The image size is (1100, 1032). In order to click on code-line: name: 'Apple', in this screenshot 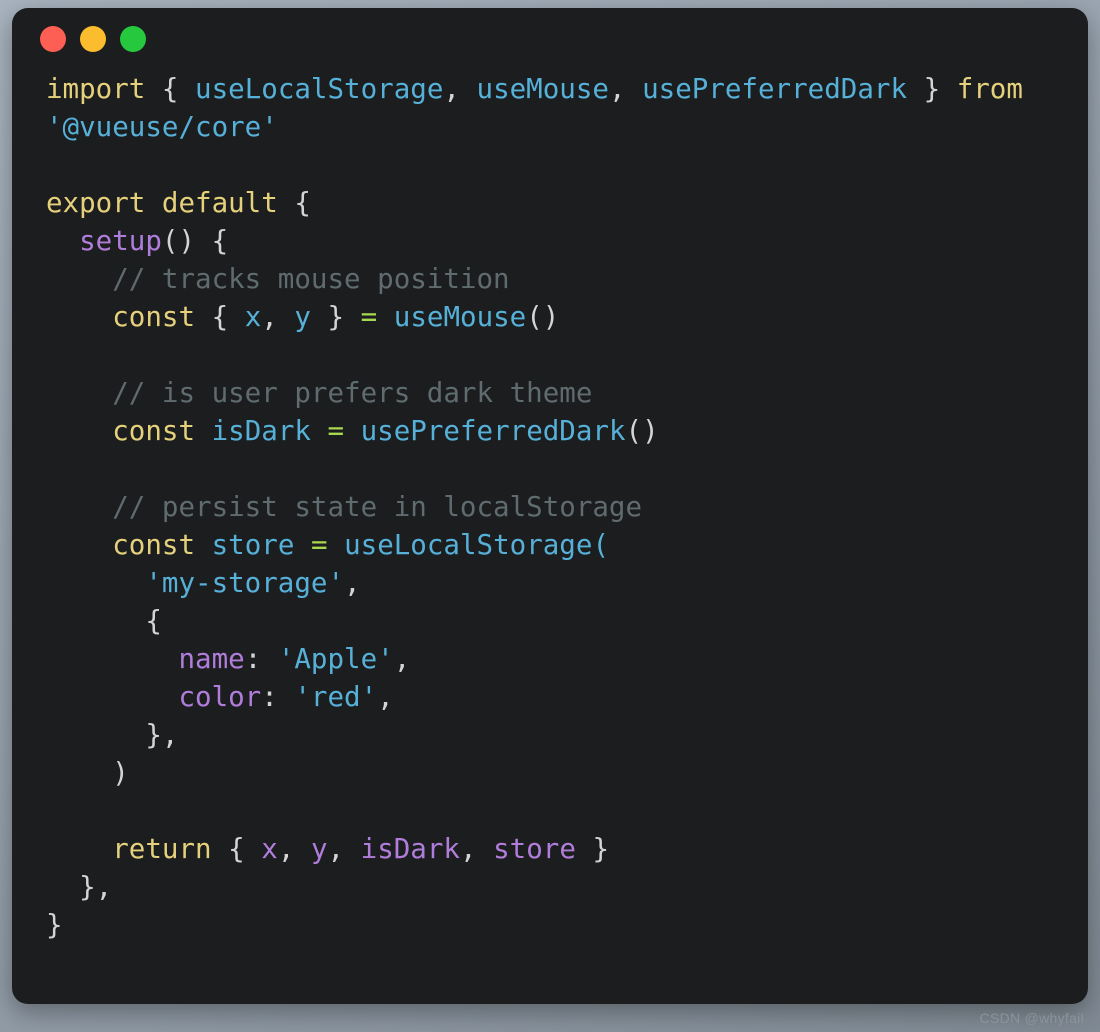, I will do `click(228, 659)`.